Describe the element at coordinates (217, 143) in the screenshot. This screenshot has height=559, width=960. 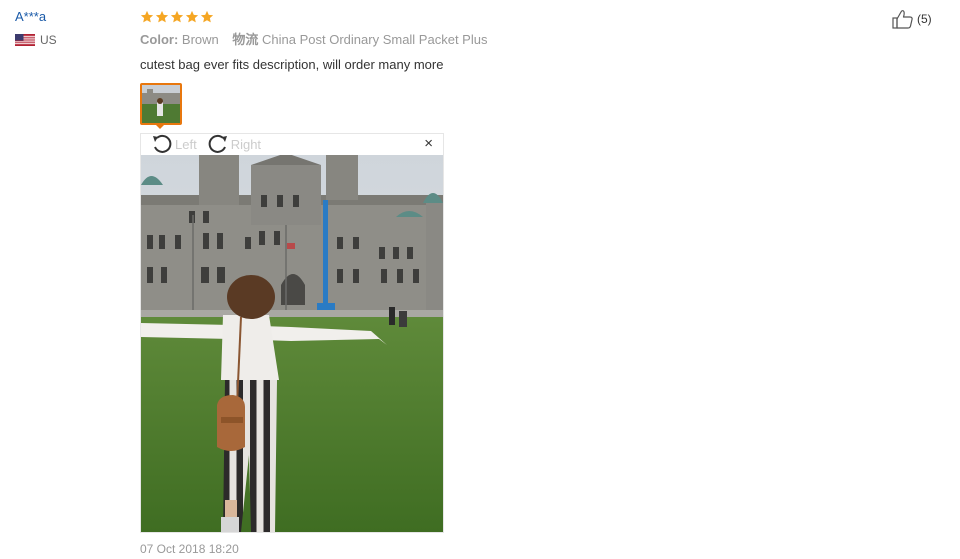
I see `rotate-right-icon` at that location.